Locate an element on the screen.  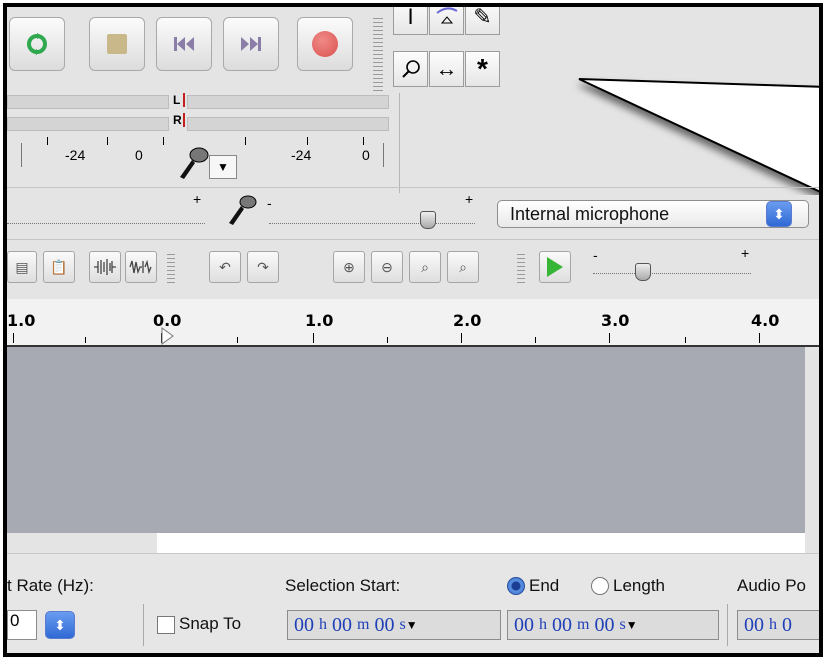
draw-tool: ✎ is located at coordinates (482, 21).